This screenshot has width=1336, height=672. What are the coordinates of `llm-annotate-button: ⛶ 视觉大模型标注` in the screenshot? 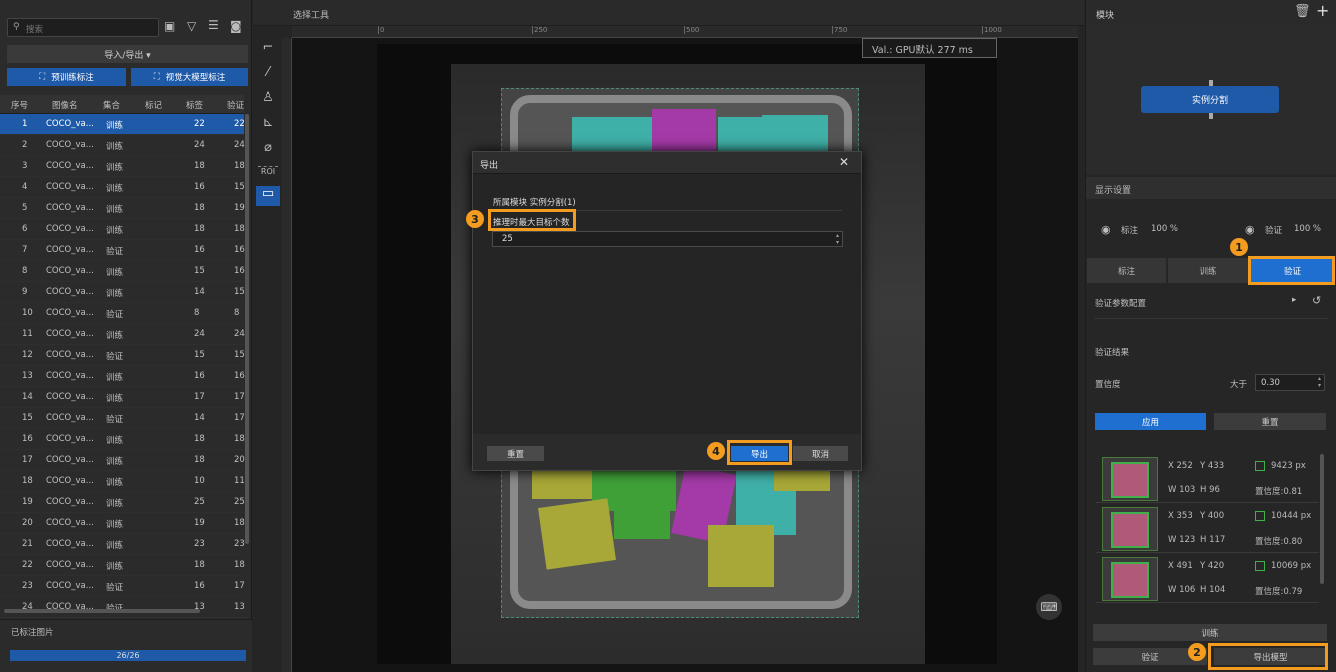 It's located at (189, 77).